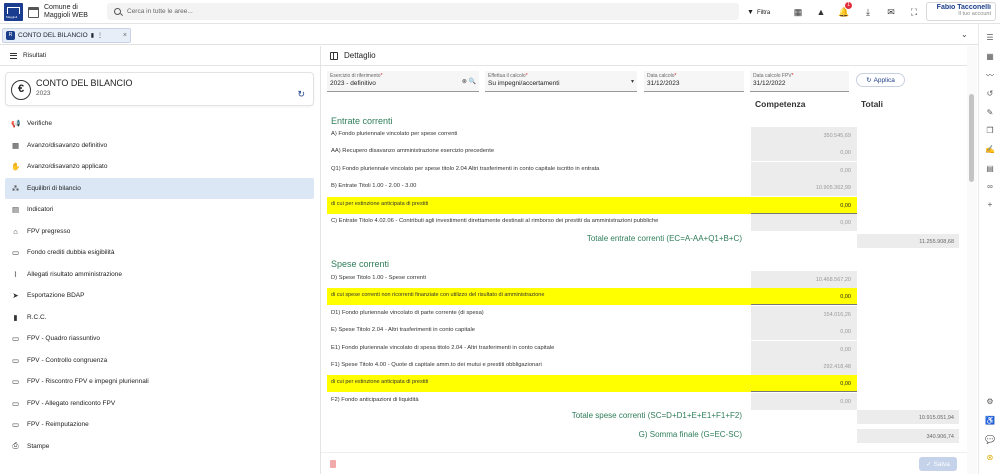  I want to click on document-icon: ▤, so click(990, 169).